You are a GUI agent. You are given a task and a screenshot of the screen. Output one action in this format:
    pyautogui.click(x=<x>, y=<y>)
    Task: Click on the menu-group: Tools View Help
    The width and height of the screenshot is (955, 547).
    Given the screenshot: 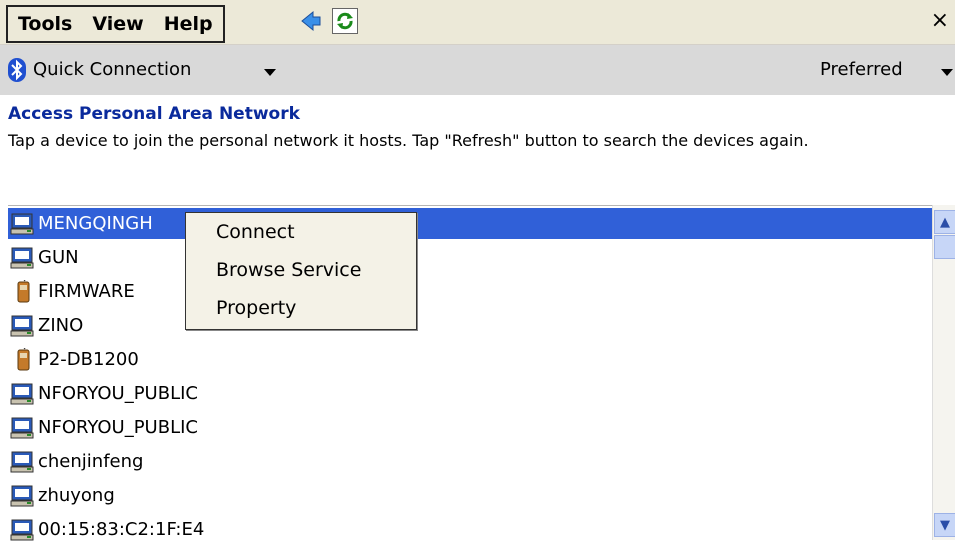 What is the action you would take?
    pyautogui.click(x=115, y=24)
    